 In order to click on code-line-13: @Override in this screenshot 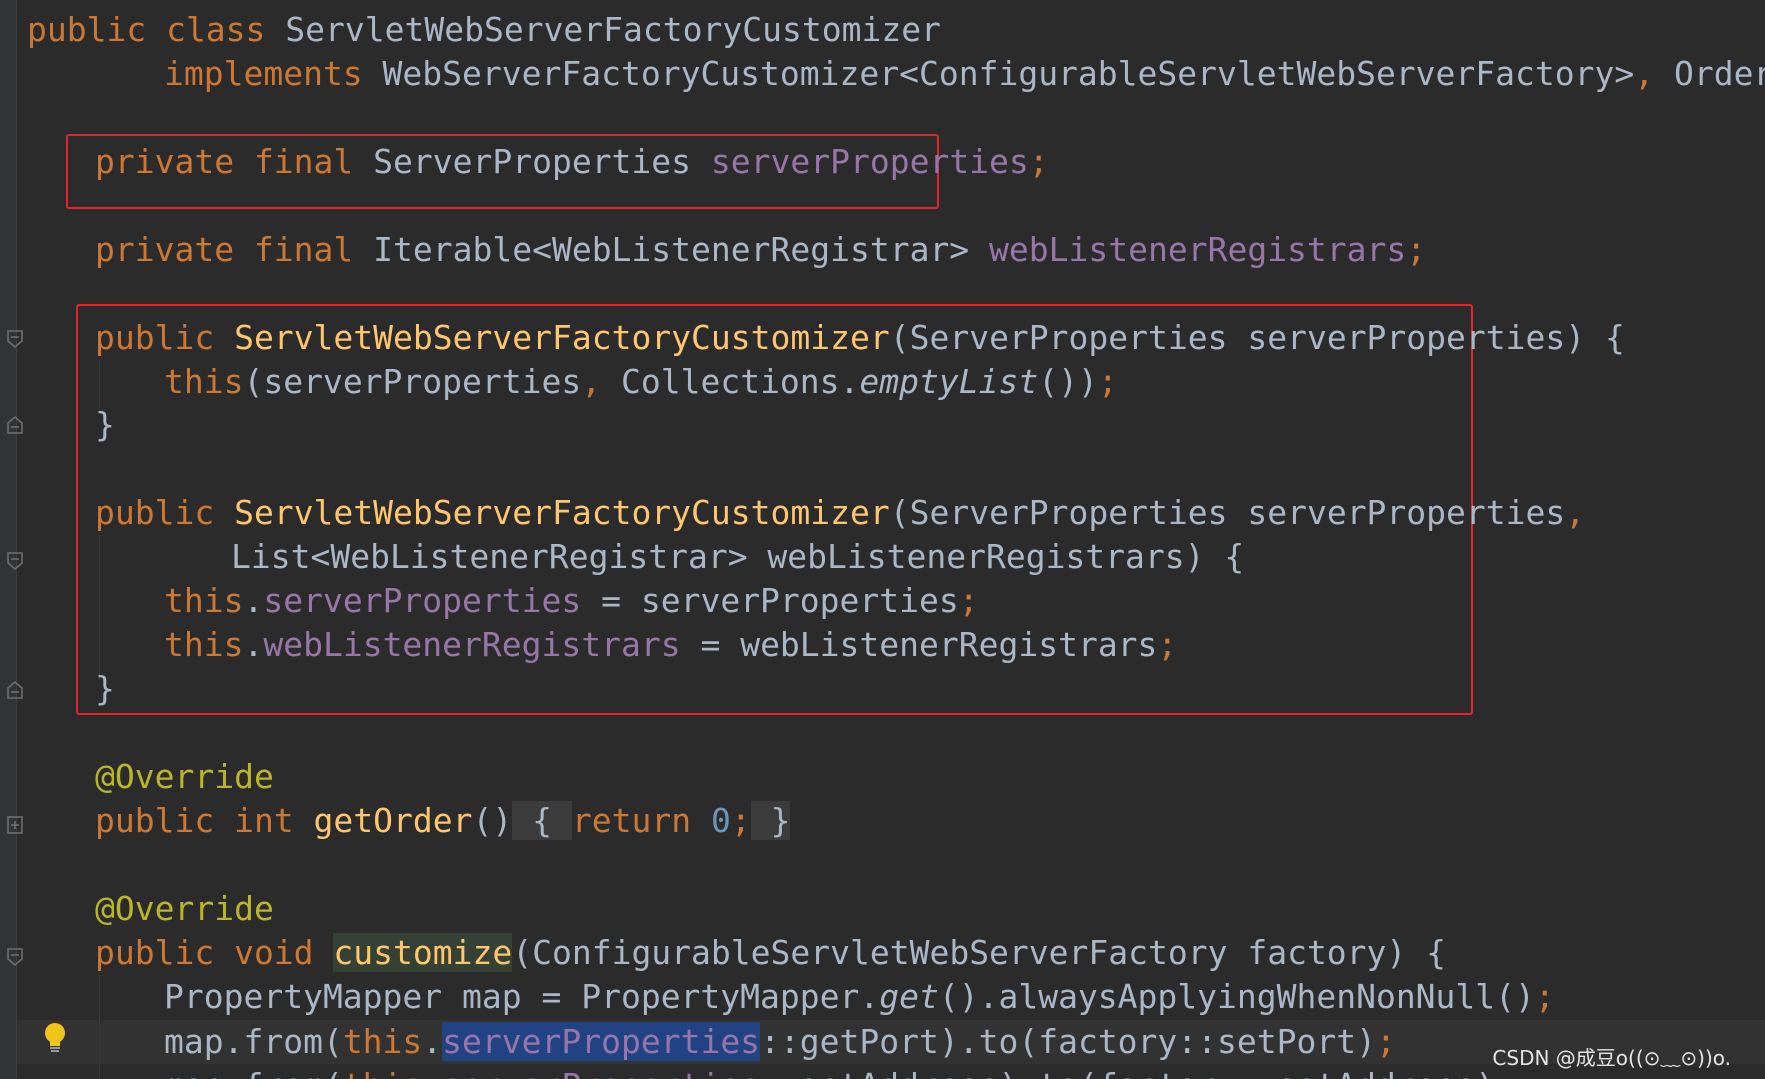, I will do `click(184, 777)`.